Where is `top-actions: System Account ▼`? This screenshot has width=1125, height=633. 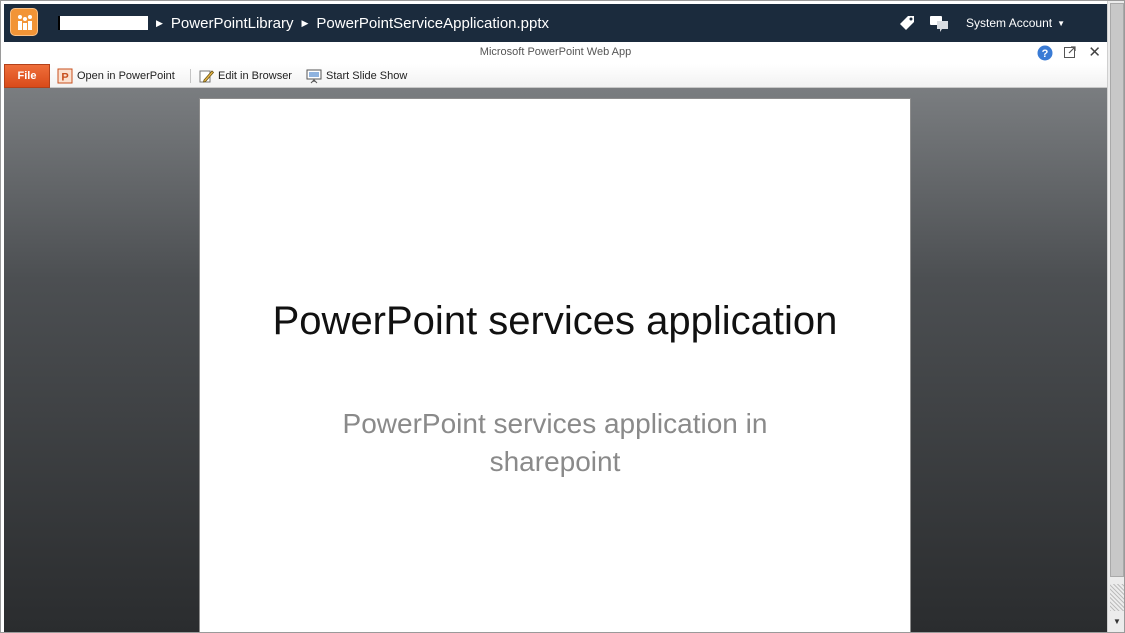
top-actions: System Account ▼ is located at coordinates (1001, 23).